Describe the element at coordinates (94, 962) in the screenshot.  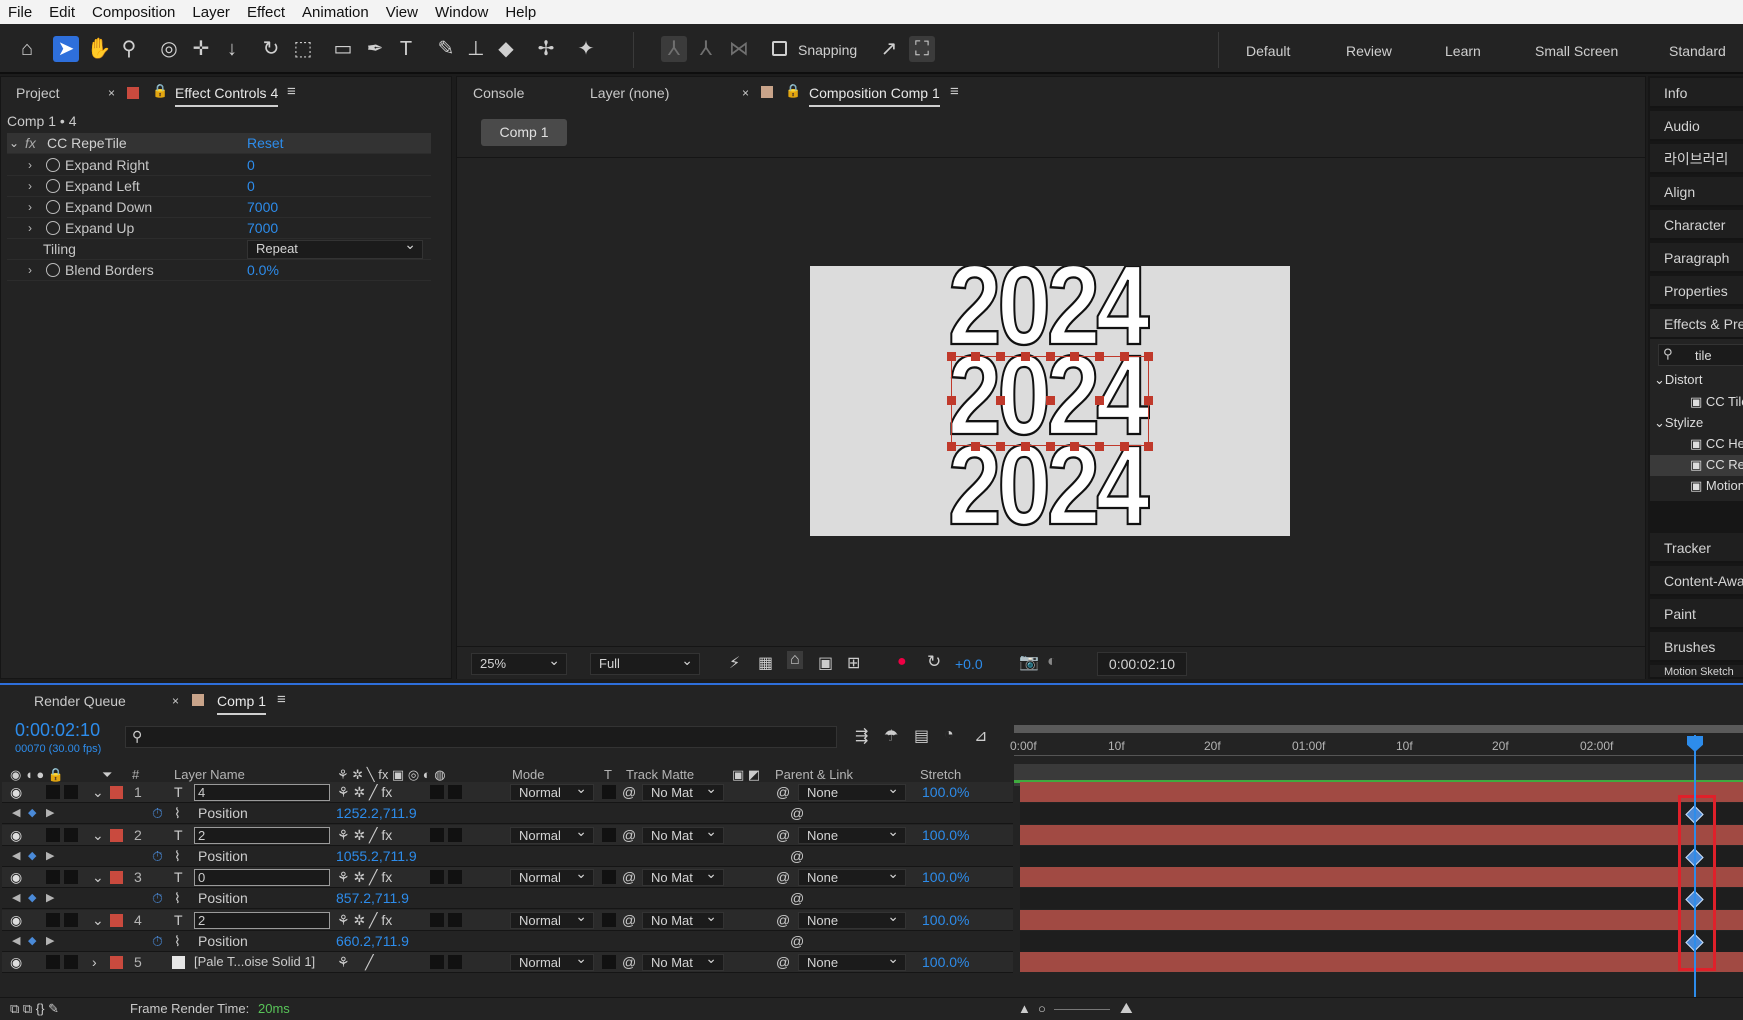
I see `chevron-right-icon: ›` at that location.